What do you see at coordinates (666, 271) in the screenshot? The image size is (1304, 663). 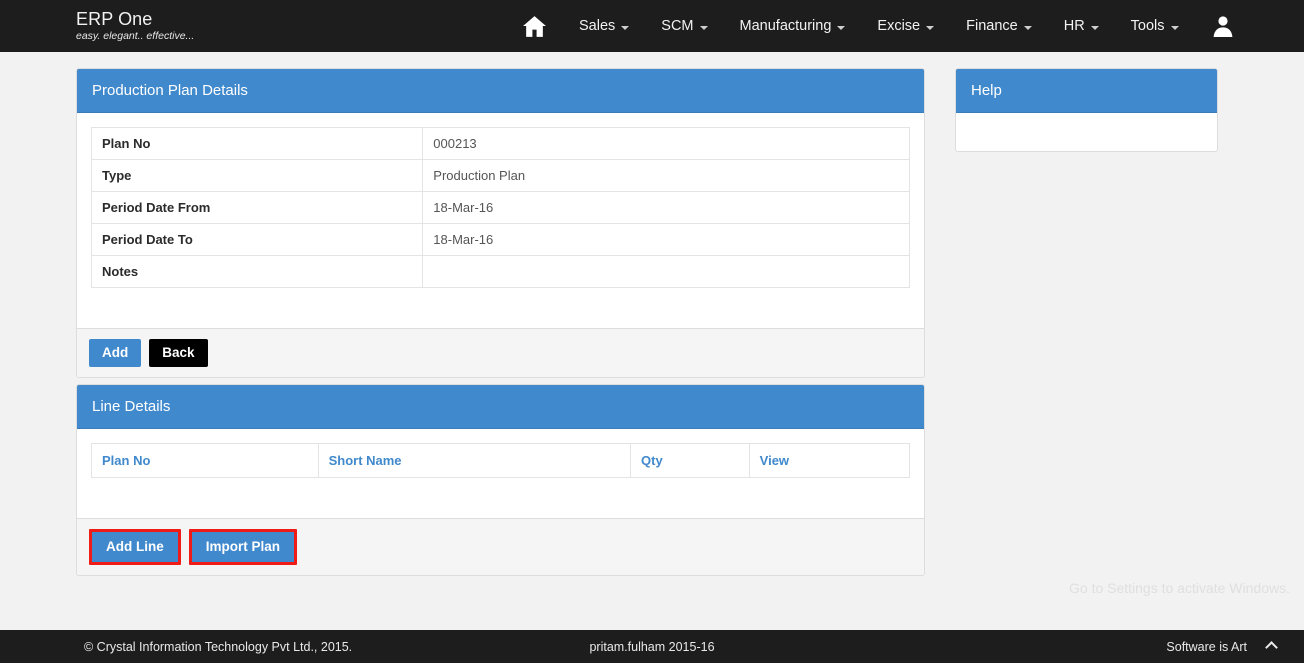 I see `row-value` at bounding box center [666, 271].